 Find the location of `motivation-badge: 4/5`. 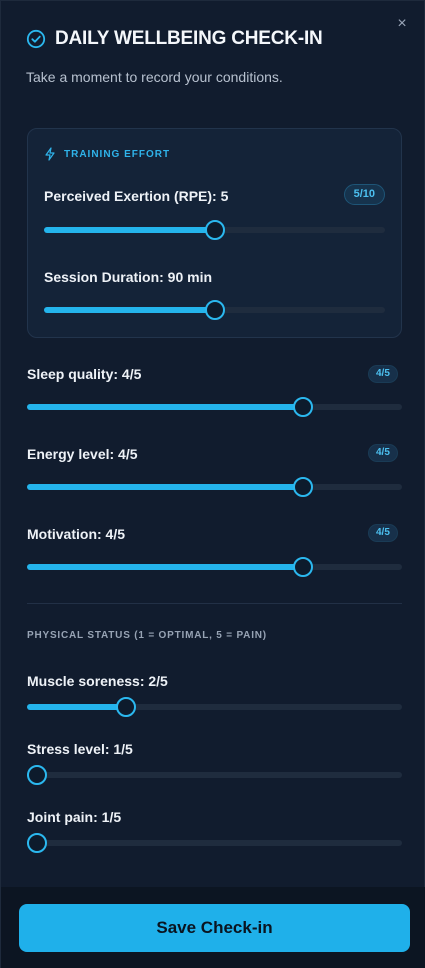

motivation-badge: 4/5 is located at coordinates (383, 533).